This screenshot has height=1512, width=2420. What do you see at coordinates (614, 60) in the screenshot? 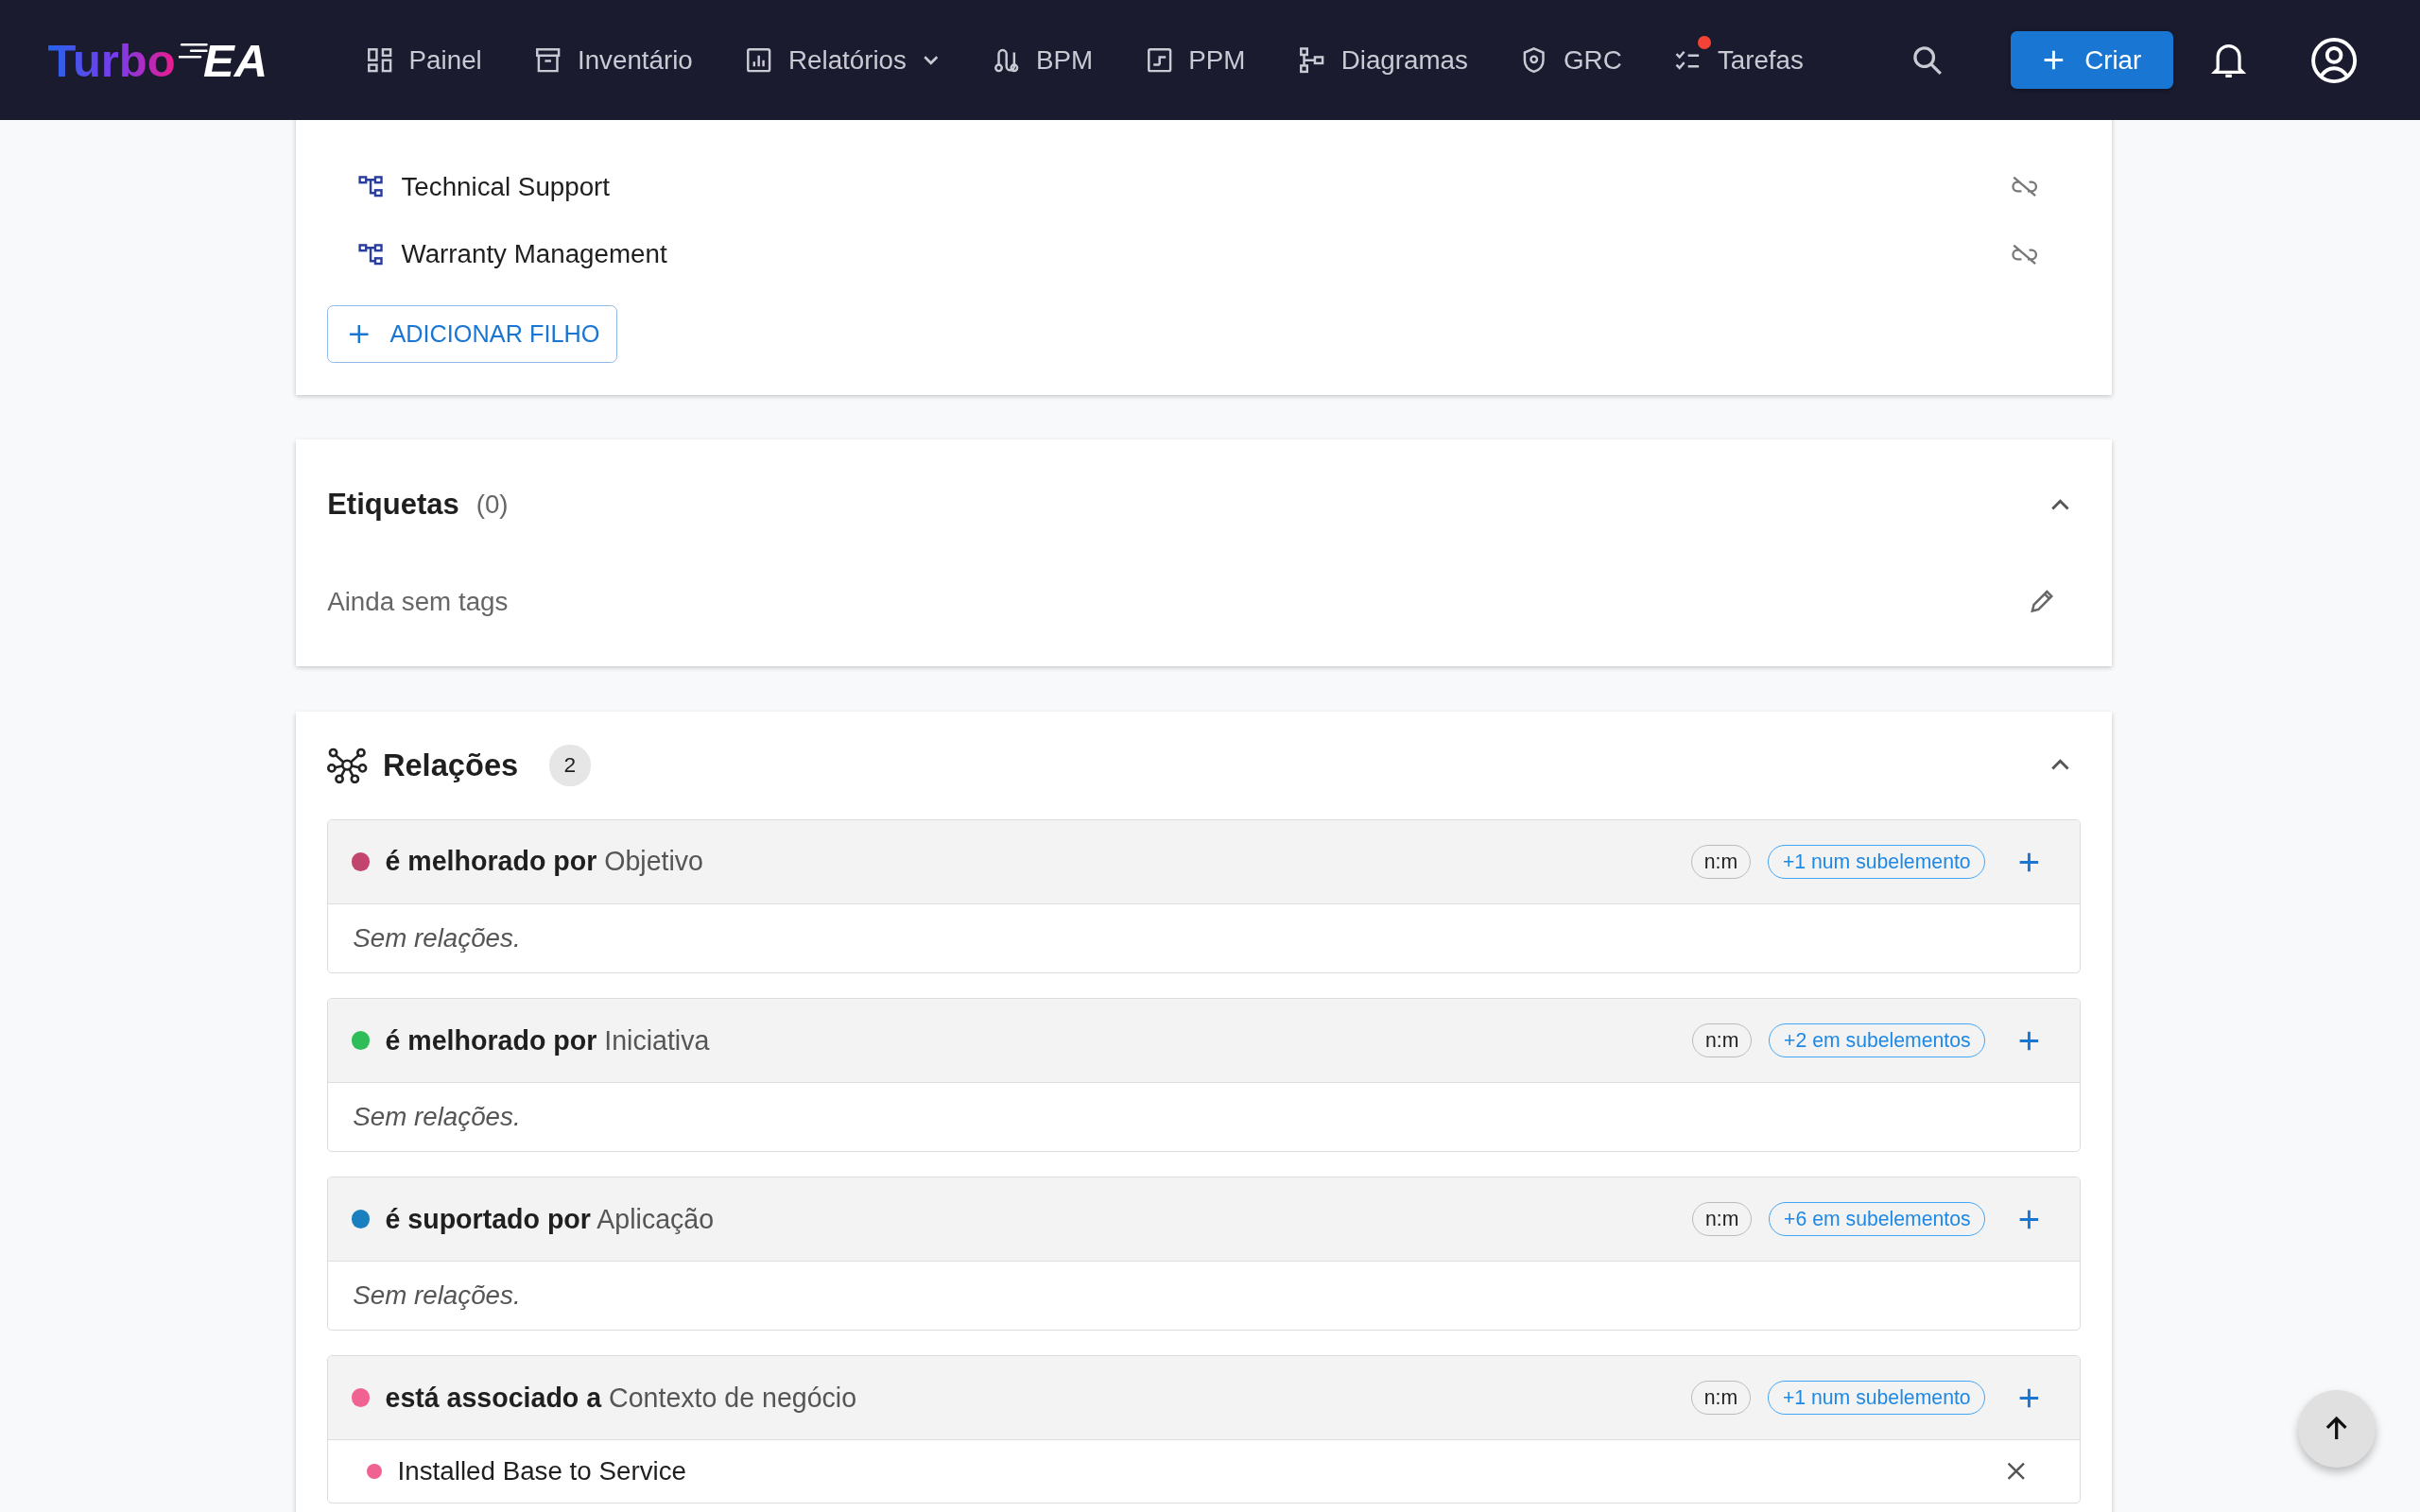
I see `nav-item: Inventário` at bounding box center [614, 60].